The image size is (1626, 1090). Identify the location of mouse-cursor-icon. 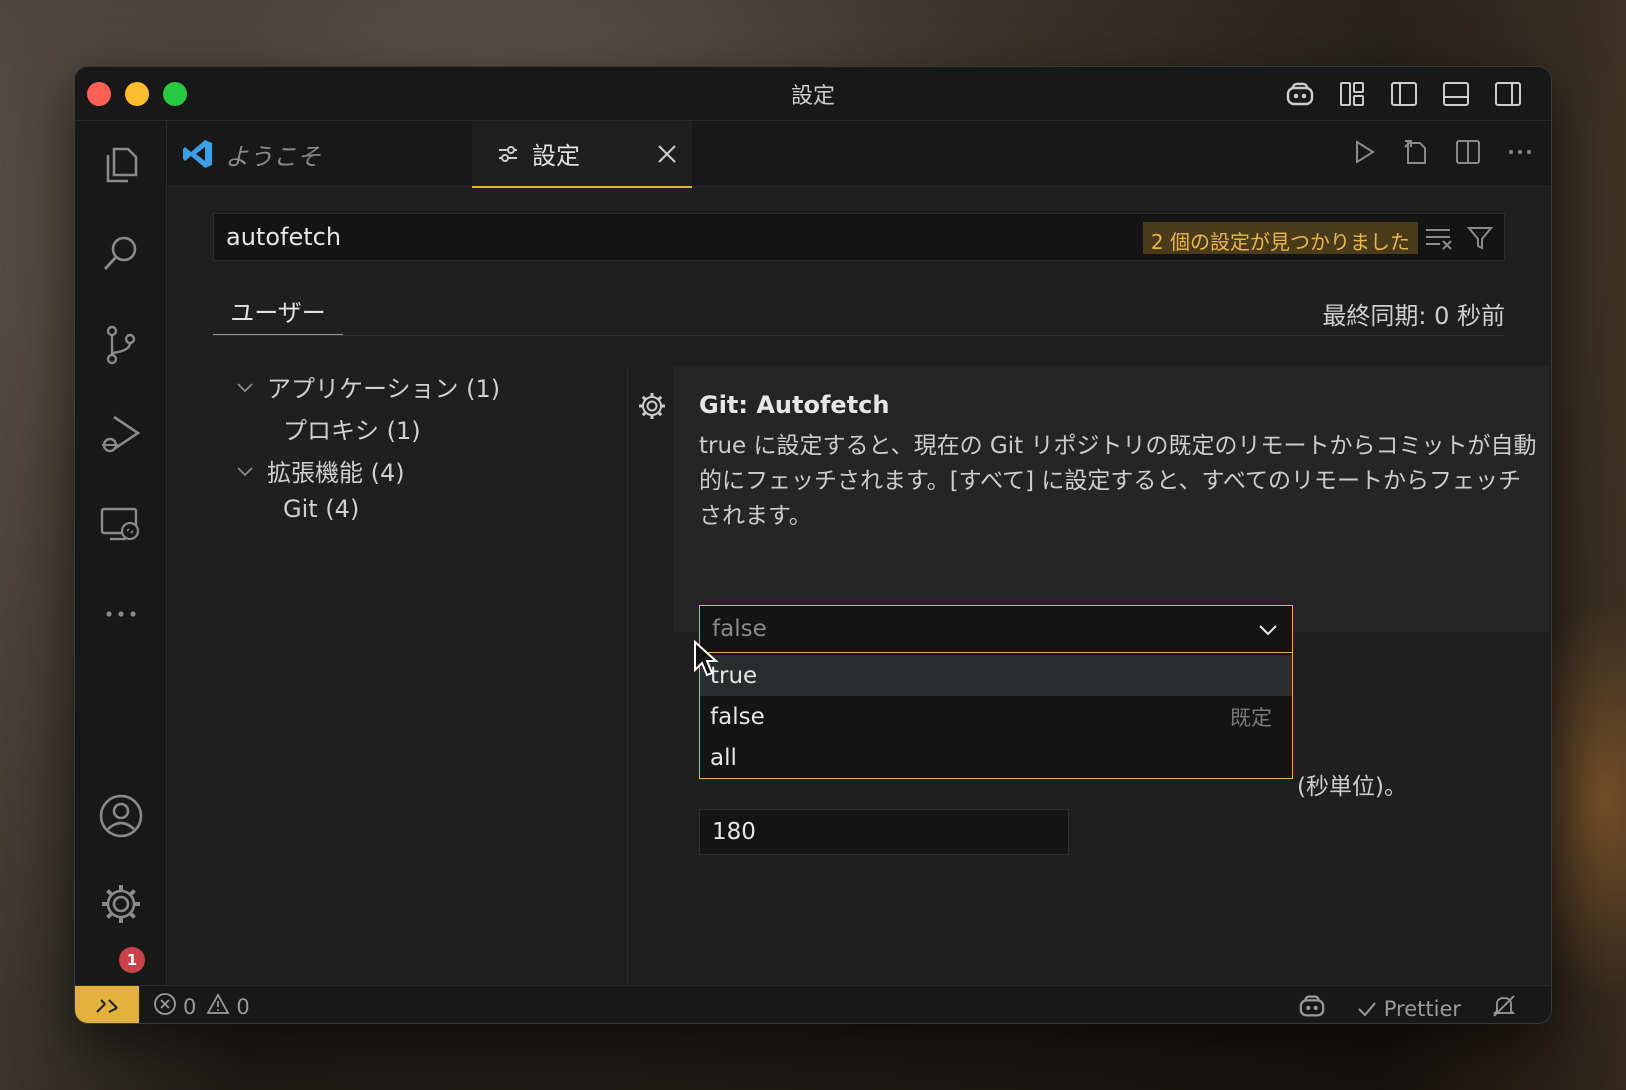
(707, 661).